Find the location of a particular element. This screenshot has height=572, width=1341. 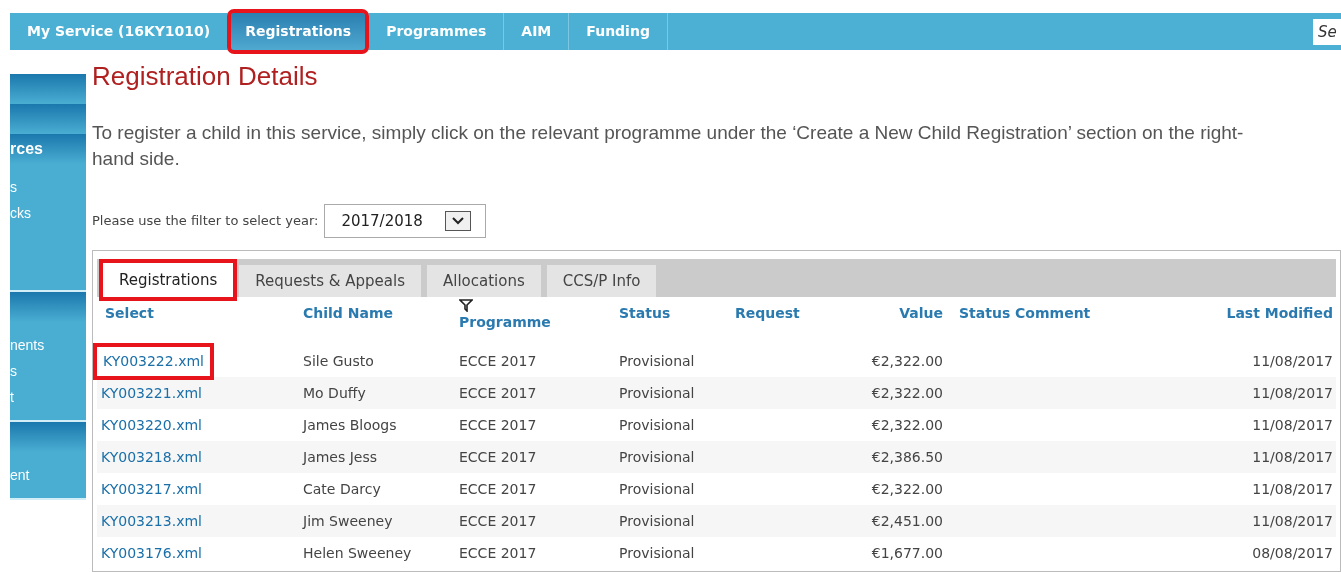

name-cell: Sile Gusto is located at coordinates (338, 360).